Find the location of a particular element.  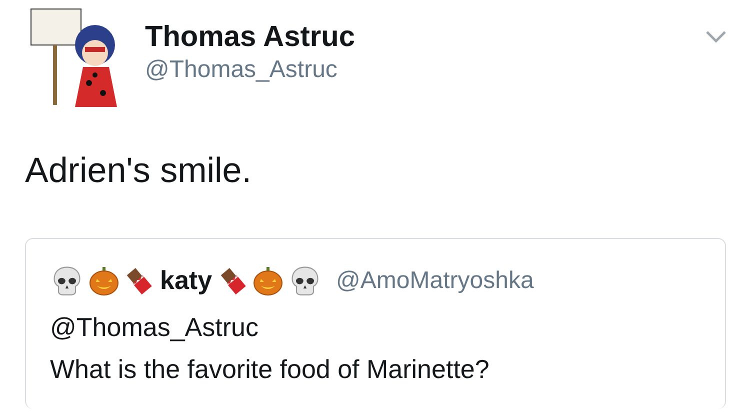

author-handle: @Thomas_Astruc is located at coordinates (250, 70).